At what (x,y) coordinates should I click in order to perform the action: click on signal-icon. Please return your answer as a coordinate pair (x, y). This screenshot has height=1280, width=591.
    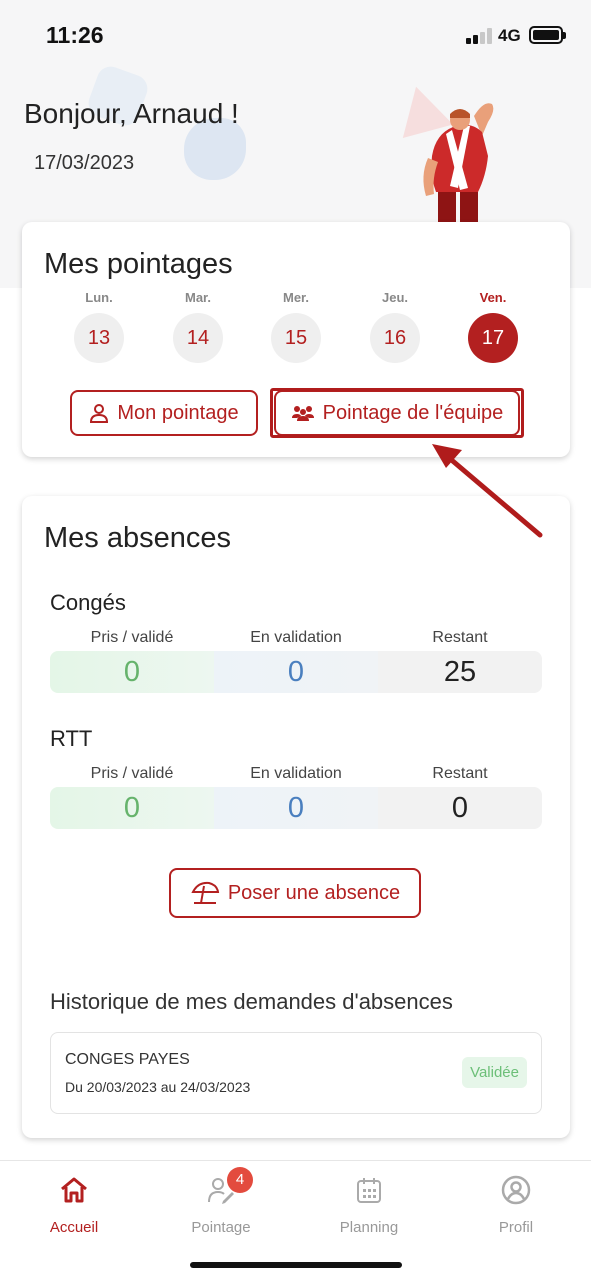
    Looking at the image, I should click on (480, 36).